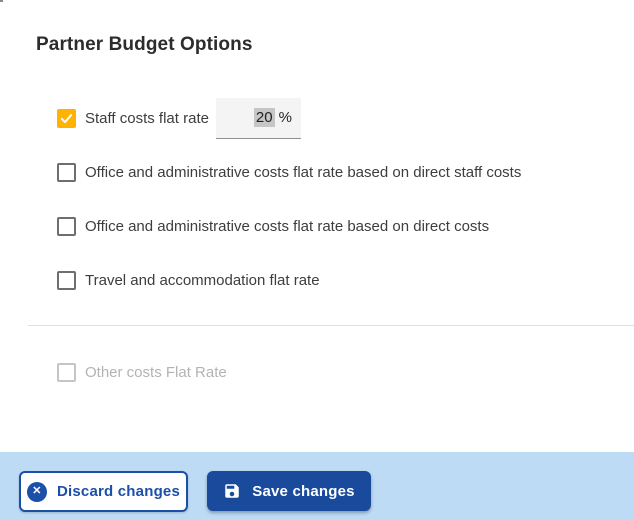  Describe the element at coordinates (331, 325) in the screenshot. I see `section-divider` at that location.